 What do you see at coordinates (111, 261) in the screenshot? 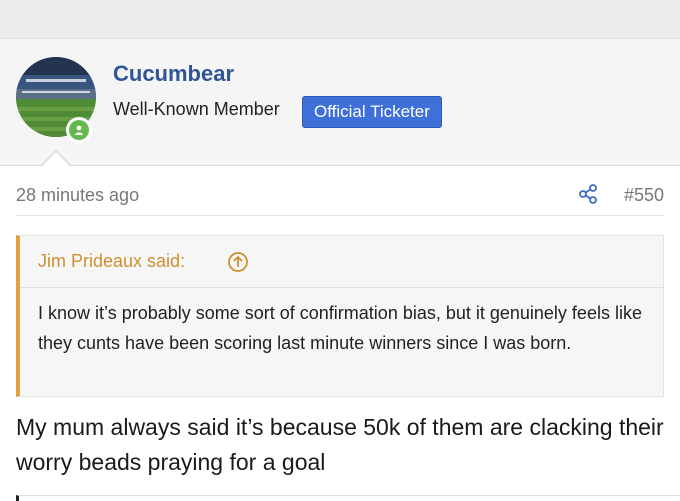
I see `quote-author-link: Jim Prideaux said:` at bounding box center [111, 261].